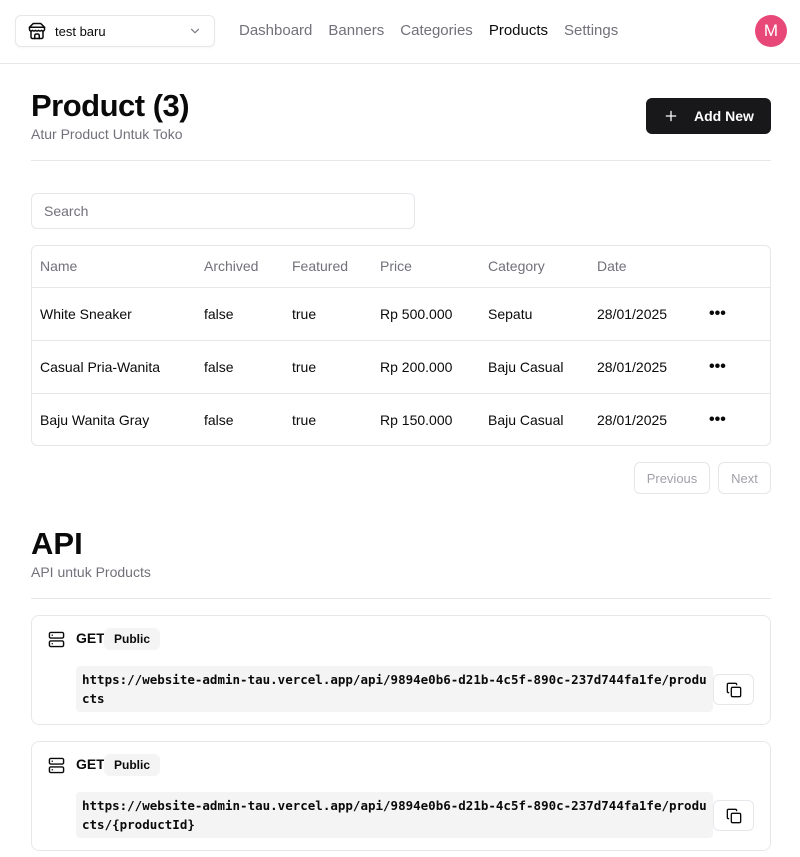 This screenshot has width=800, height=857. Describe the element at coordinates (426, 367) in the screenshot. I see `cell-price: Rp 200.000` at that location.